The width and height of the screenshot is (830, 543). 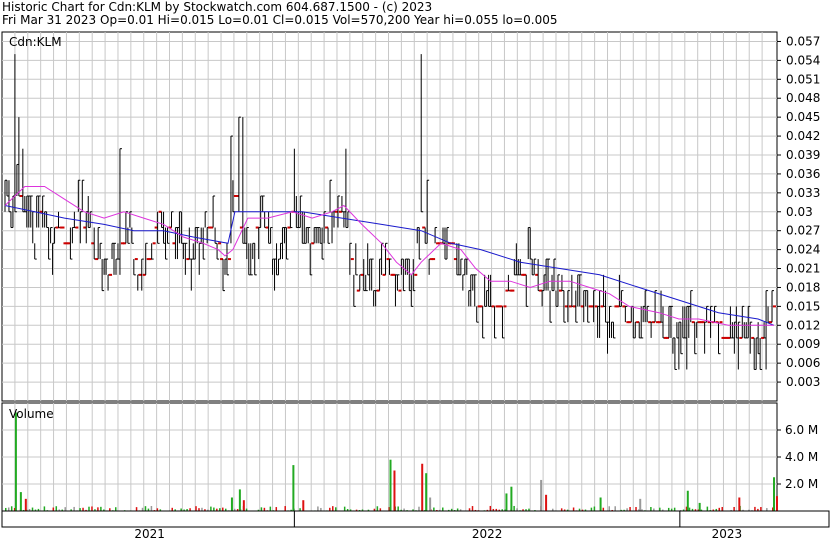 I want to click on price-y-tick-label: 0.009, so click(x=803, y=344).